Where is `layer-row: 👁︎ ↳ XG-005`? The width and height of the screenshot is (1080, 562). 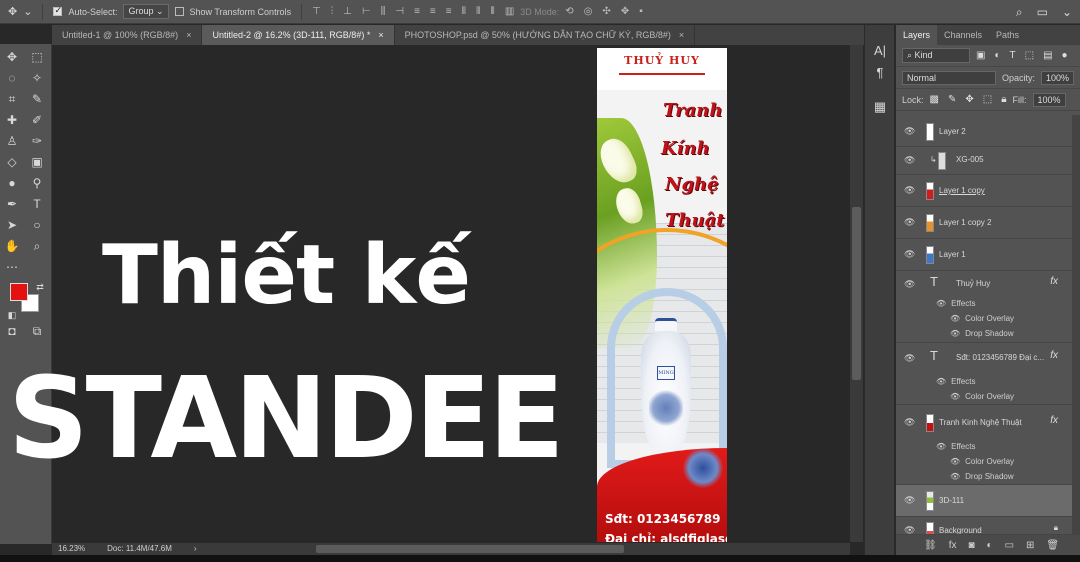 layer-row: 👁︎ ↳ XG-005 is located at coordinates (984, 161).